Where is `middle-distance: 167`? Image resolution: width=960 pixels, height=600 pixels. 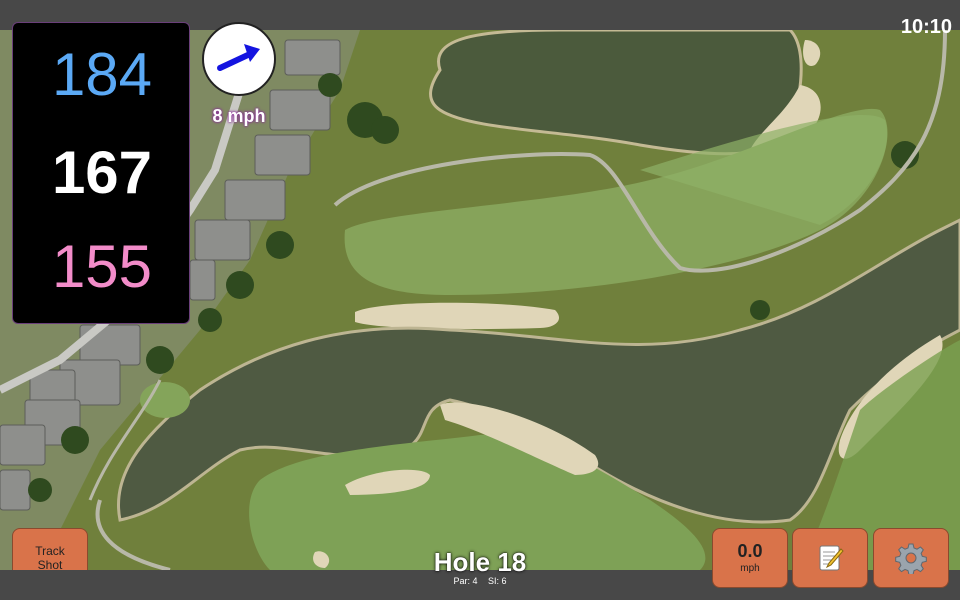
middle-distance: 167 is located at coordinates (102, 172).